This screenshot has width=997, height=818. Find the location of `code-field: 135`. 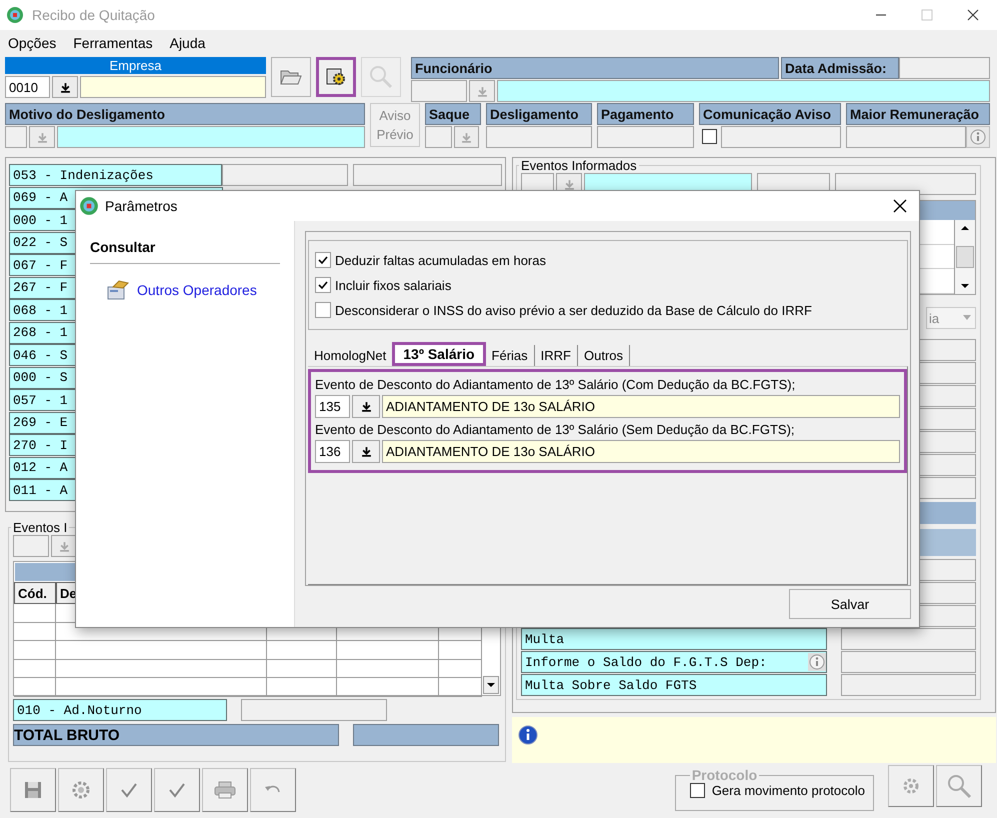

code-field: 135 is located at coordinates (332, 406).